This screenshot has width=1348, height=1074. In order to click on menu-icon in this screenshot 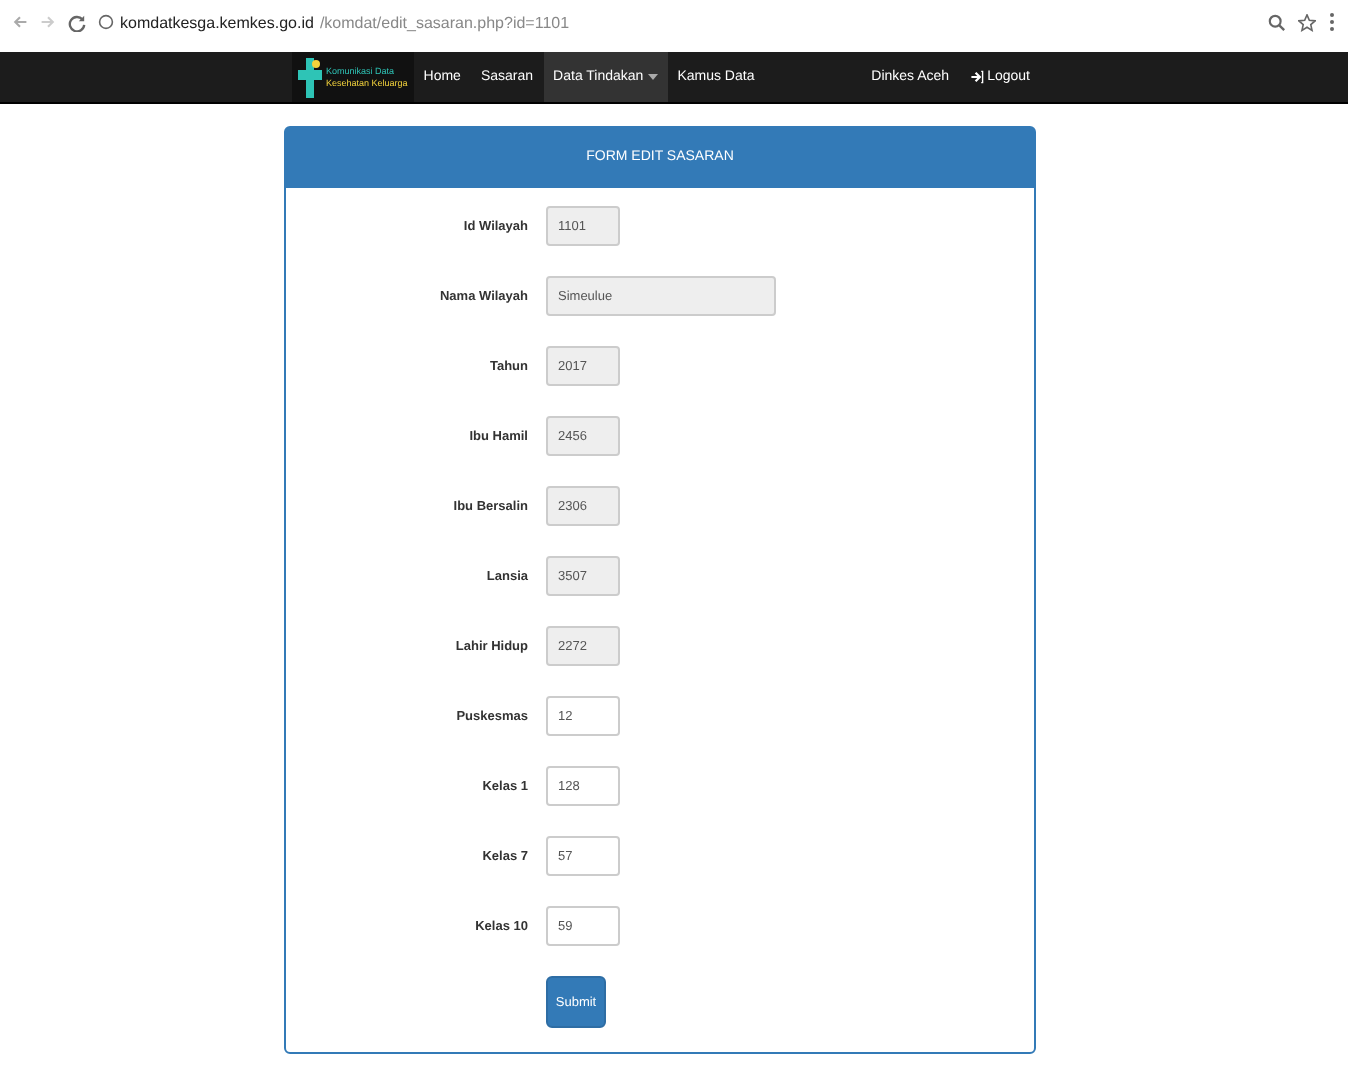, I will do `click(1332, 22)`.